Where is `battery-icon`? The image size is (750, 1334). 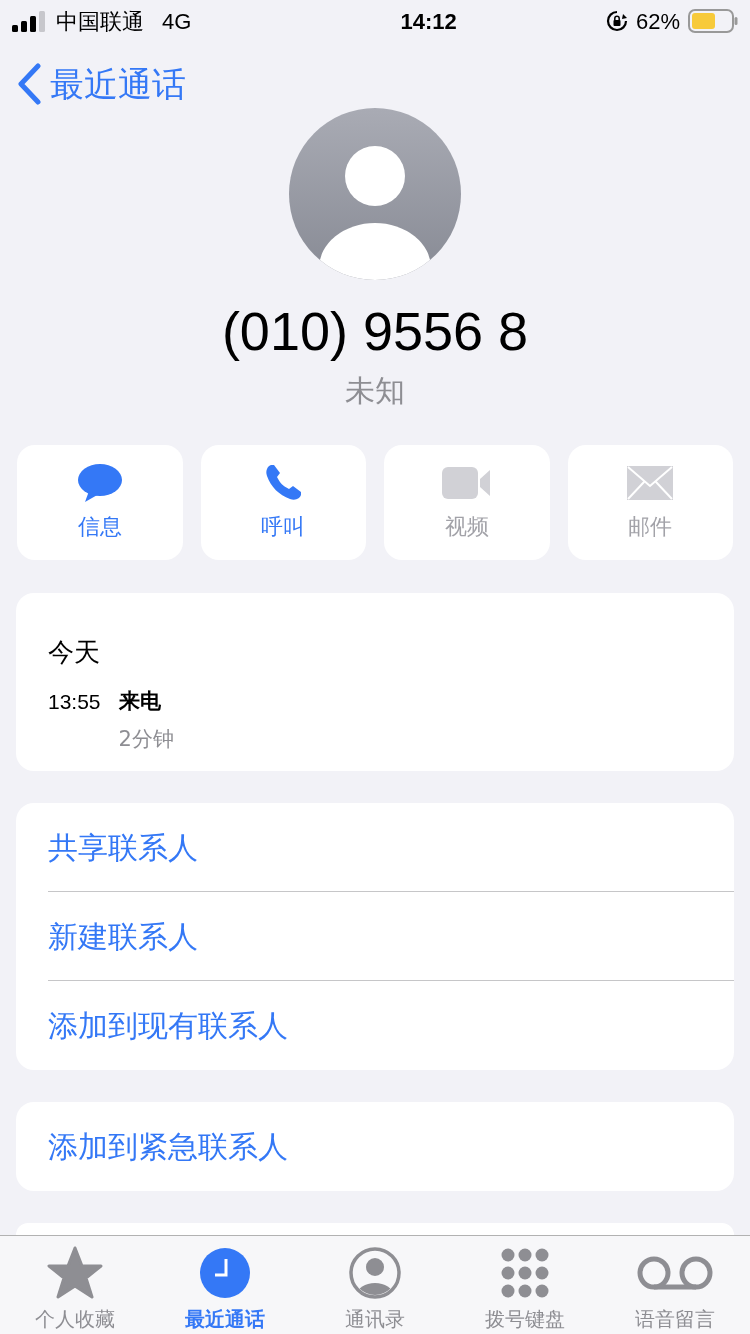
battery-icon is located at coordinates (713, 21).